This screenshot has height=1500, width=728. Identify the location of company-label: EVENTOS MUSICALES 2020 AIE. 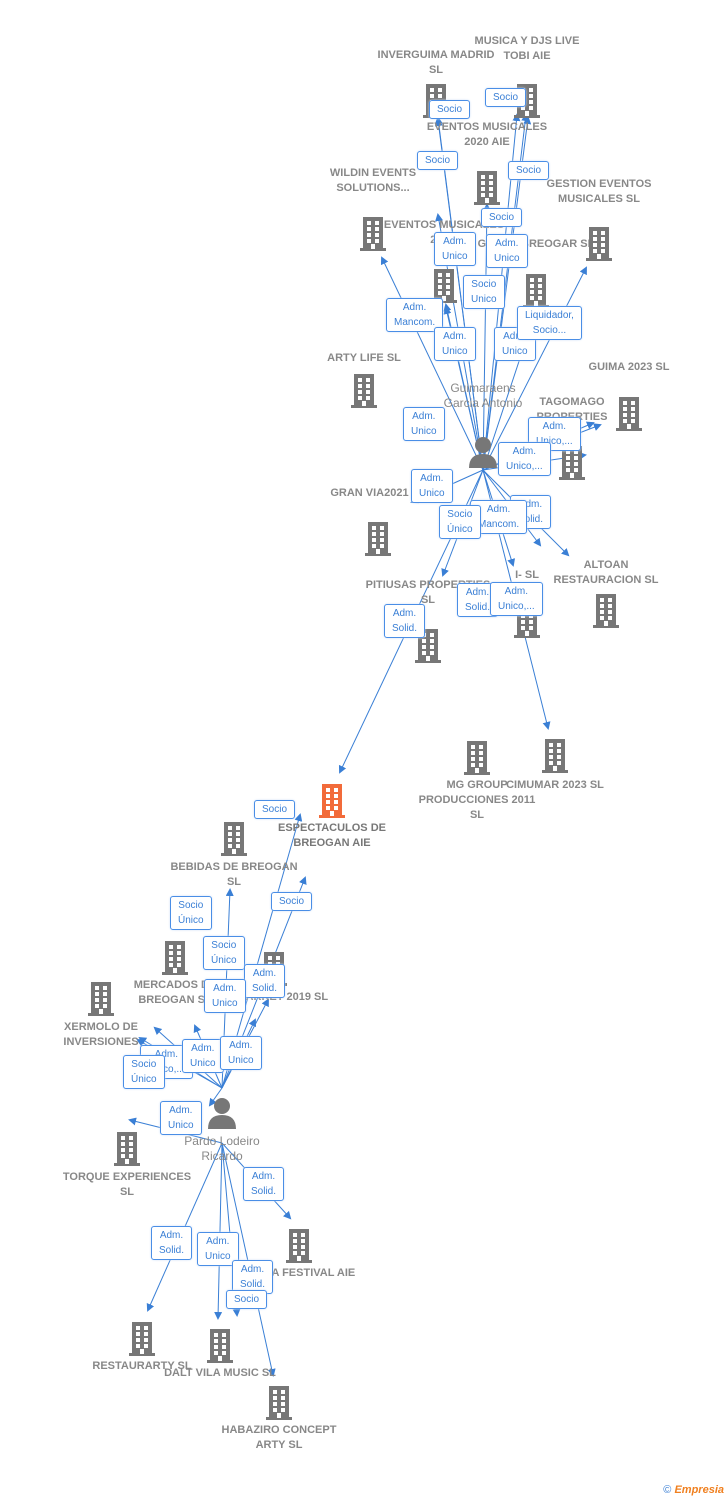
(487, 135).